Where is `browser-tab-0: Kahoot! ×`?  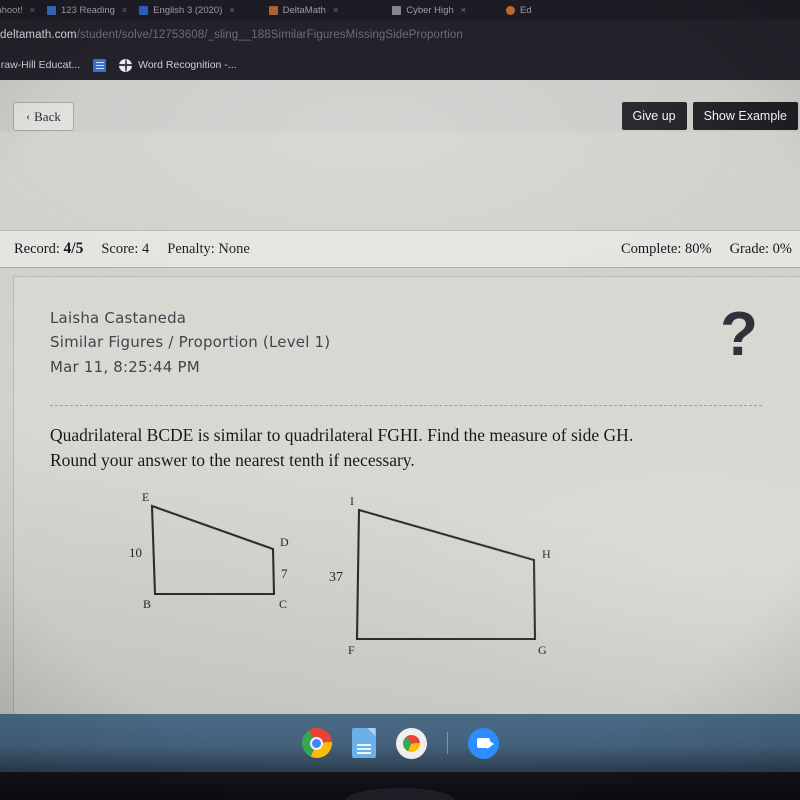
browser-tab-0: Kahoot! × is located at coordinates (20, 10).